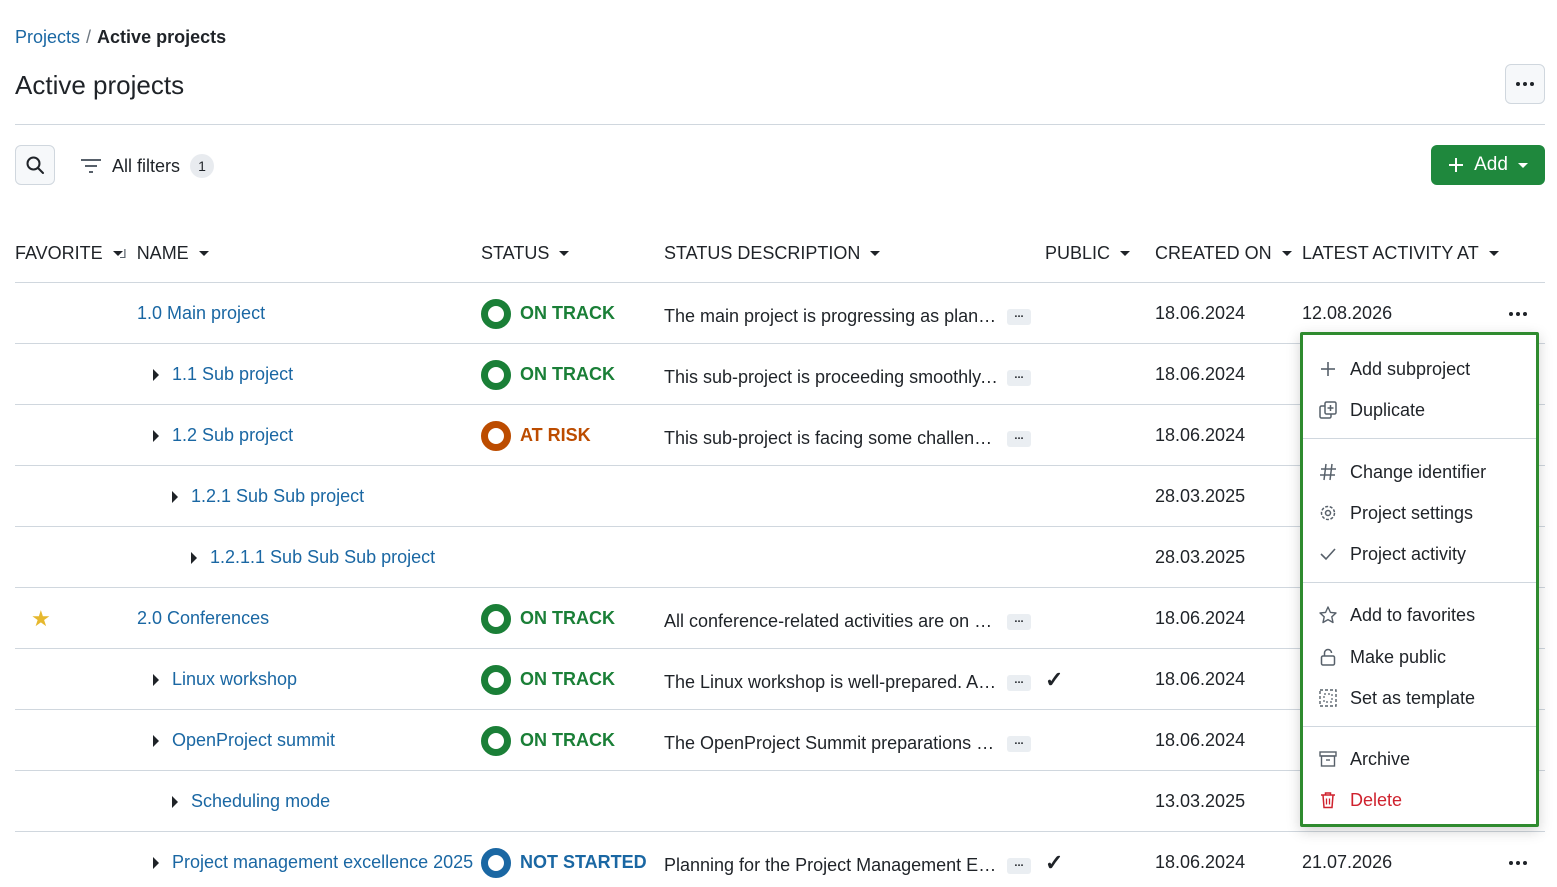 This screenshot has width=1557, height=887. Describe the element at coordinates (1380, 758) in the screenshot. I see `menu-item-label: Archive` at that location.